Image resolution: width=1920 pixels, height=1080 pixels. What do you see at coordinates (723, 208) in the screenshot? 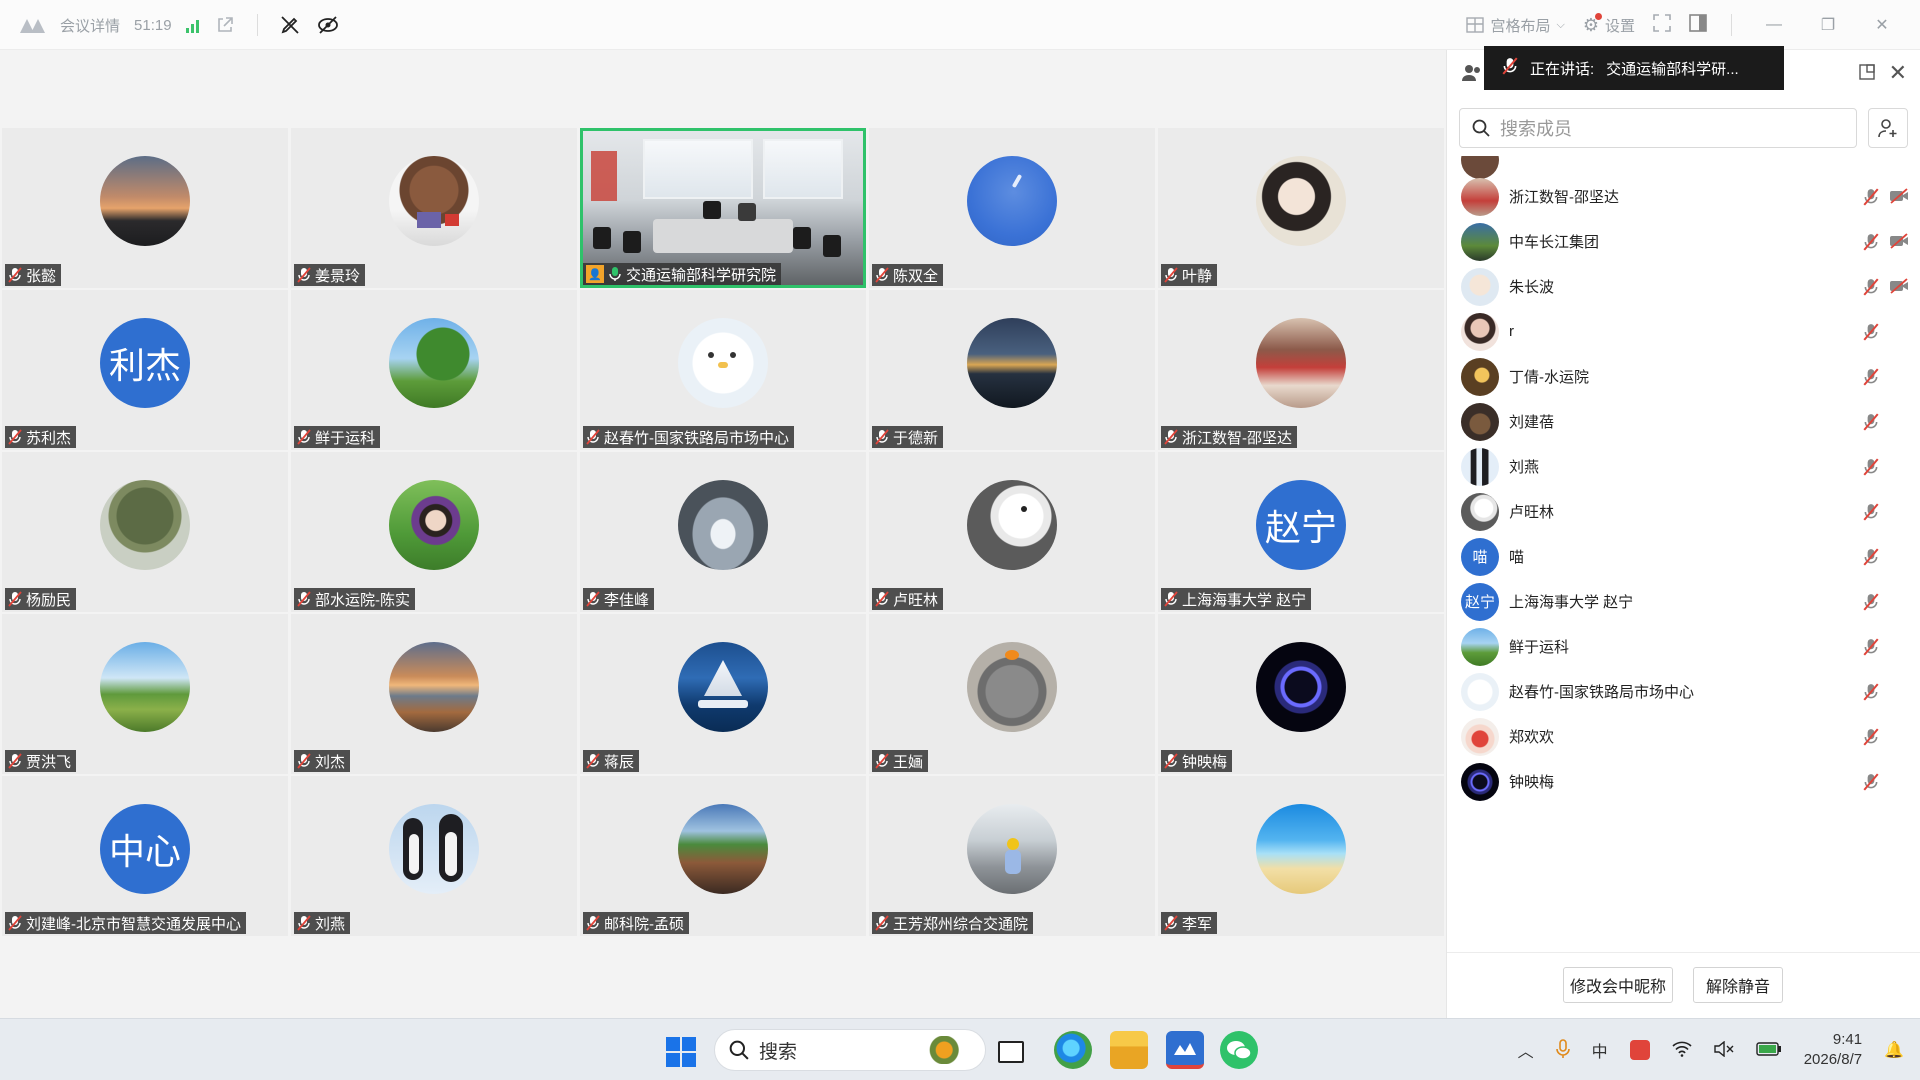
I see `participant-tile-active-speaker: 👤 交通运输部科学研究院` at bounding box center [723, 208].